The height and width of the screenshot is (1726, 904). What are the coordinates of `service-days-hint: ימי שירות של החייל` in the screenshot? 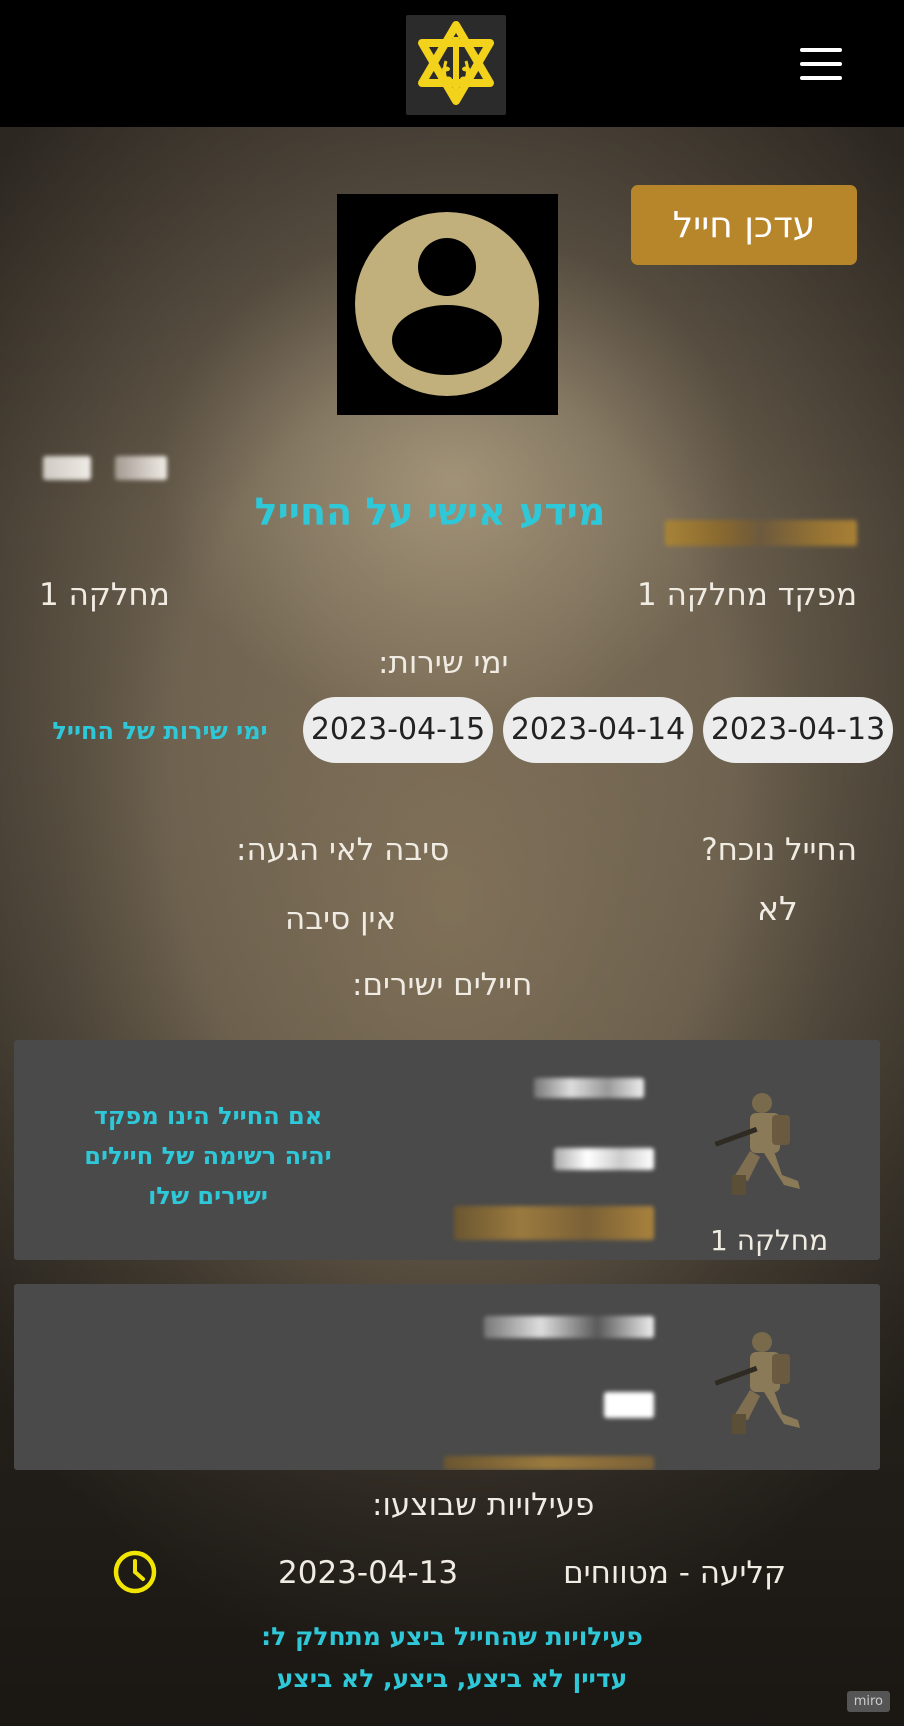 It's located at (160, 731).